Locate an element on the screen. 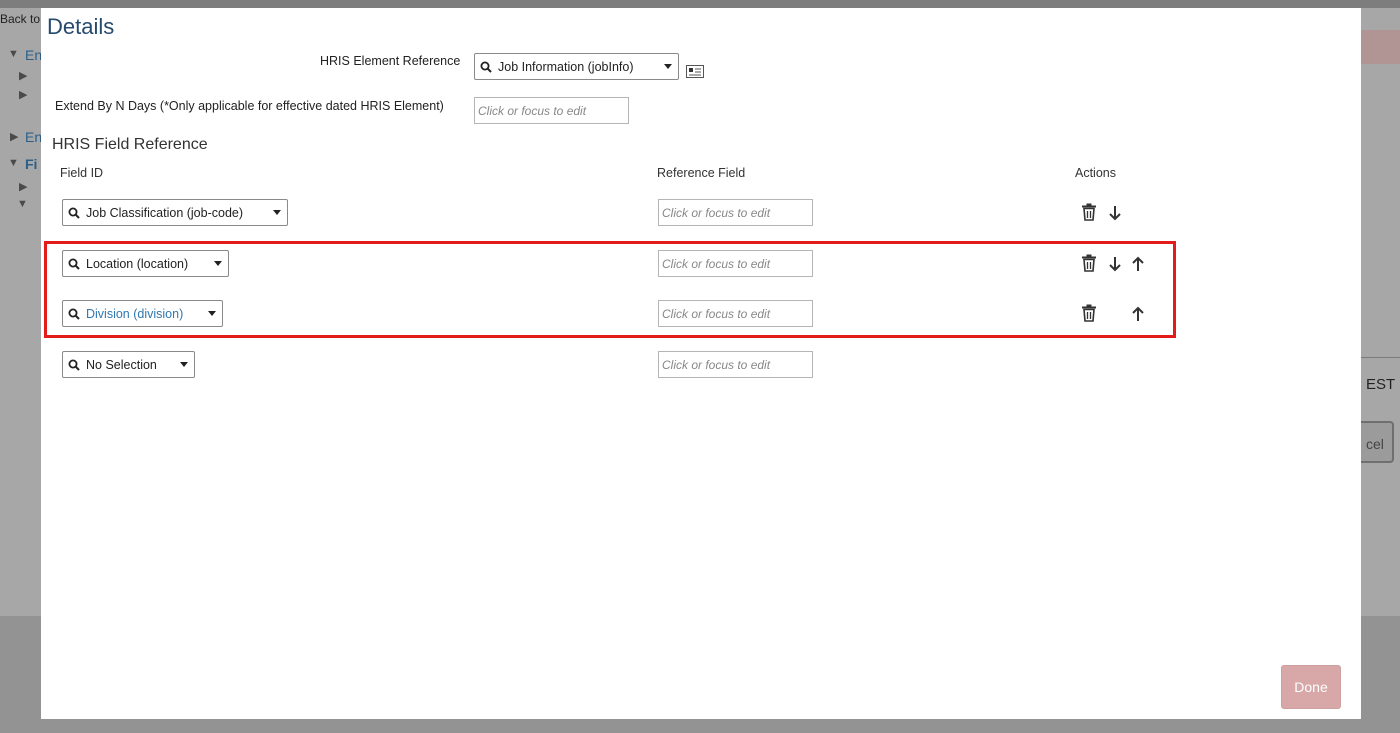  column-header-actions: Actions is located at coordinates (1095, 173).